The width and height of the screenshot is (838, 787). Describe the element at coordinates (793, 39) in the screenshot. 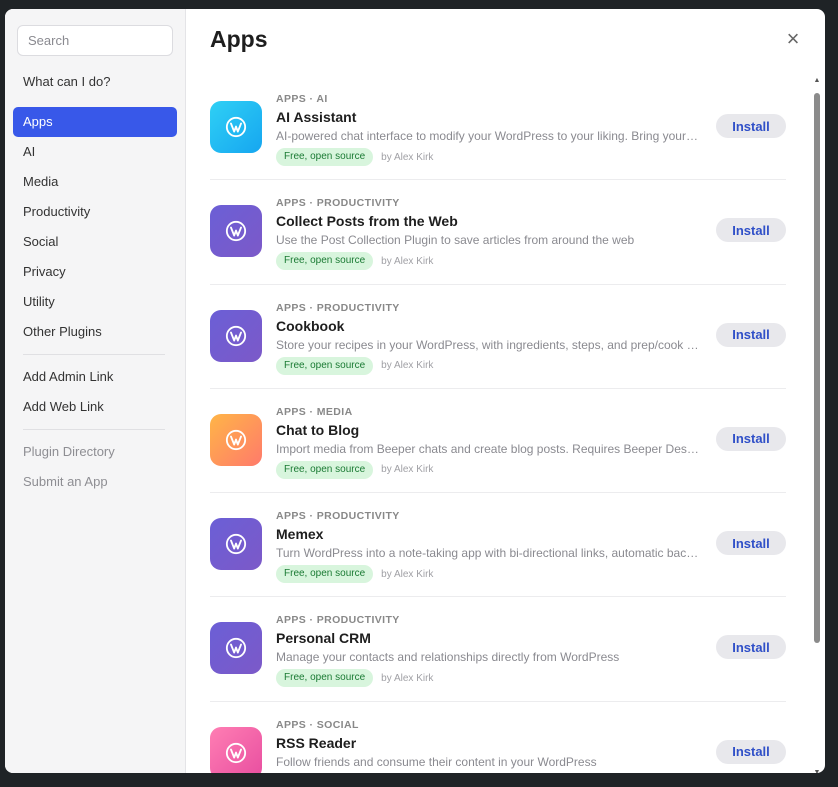

I see `close-icon: ×` at that location.